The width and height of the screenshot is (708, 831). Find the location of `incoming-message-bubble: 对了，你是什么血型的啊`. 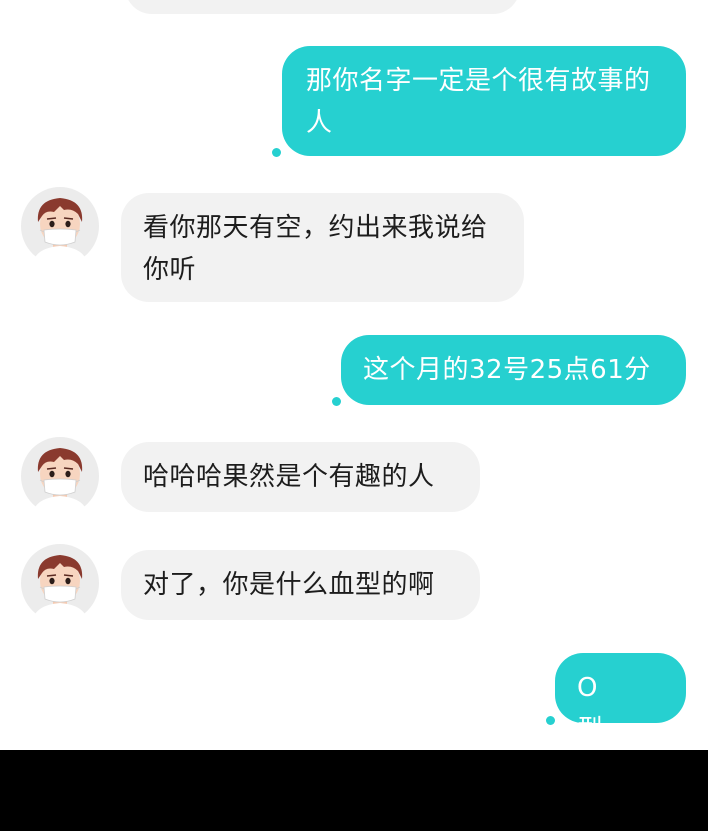

incoming-message-bubble: 对了，你是什么血型的啊 is located at coordinates (300, 585).